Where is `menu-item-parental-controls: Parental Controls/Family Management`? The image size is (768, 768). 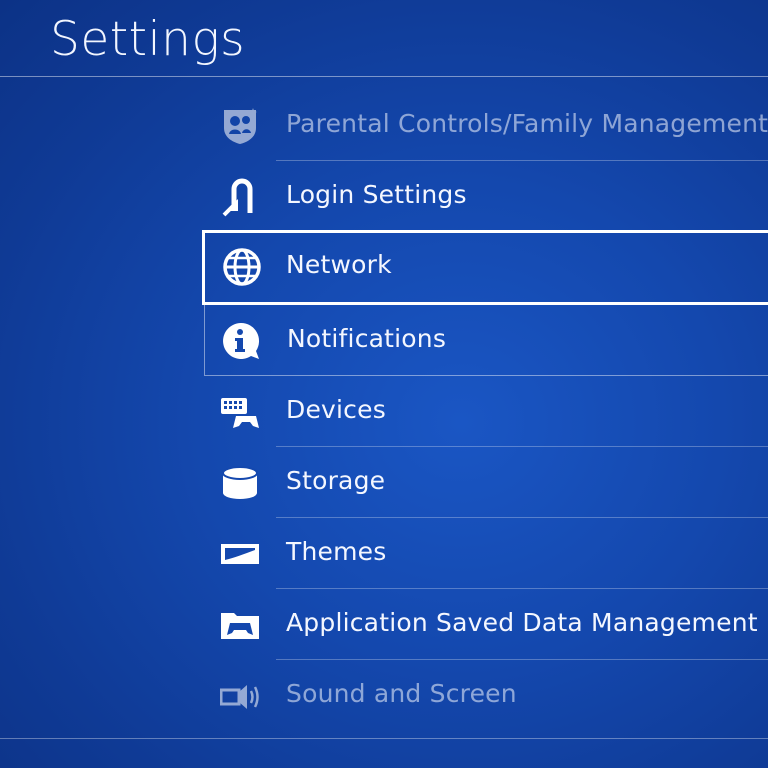
menu-item-parental-controls: Parental Controls/Family Management is located at coordinates (486, 125).